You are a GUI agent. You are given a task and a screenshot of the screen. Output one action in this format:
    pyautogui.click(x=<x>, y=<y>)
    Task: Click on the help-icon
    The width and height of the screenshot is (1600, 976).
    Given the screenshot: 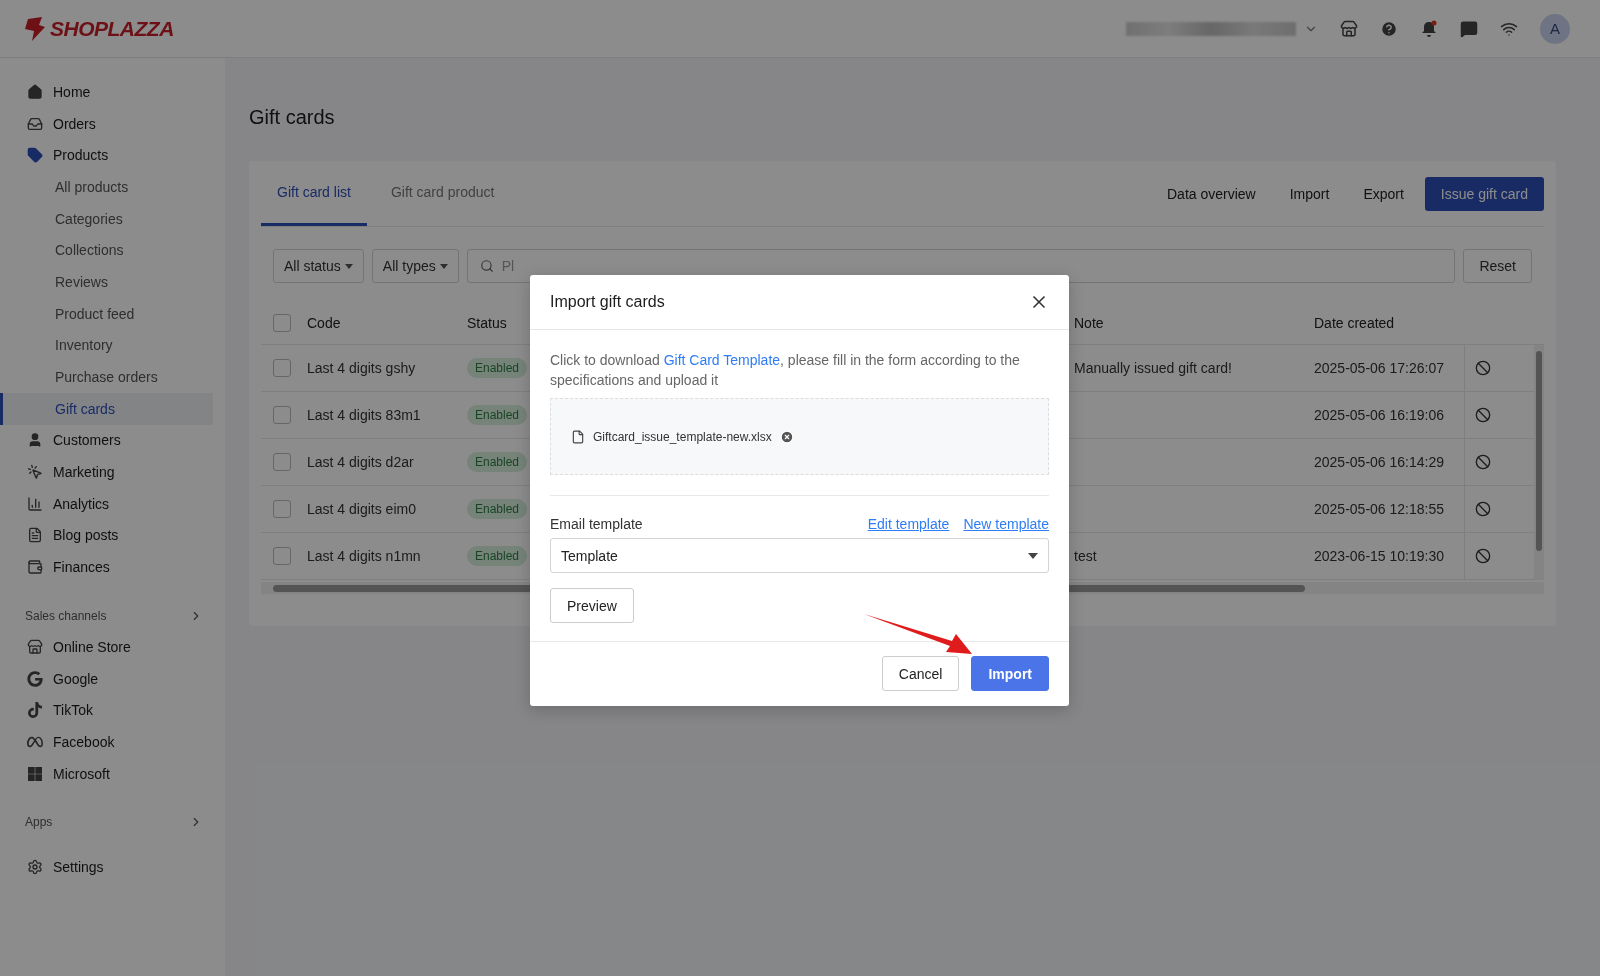 What is the action you would take?
    pyautogui.click(x=1389, y=28)
    